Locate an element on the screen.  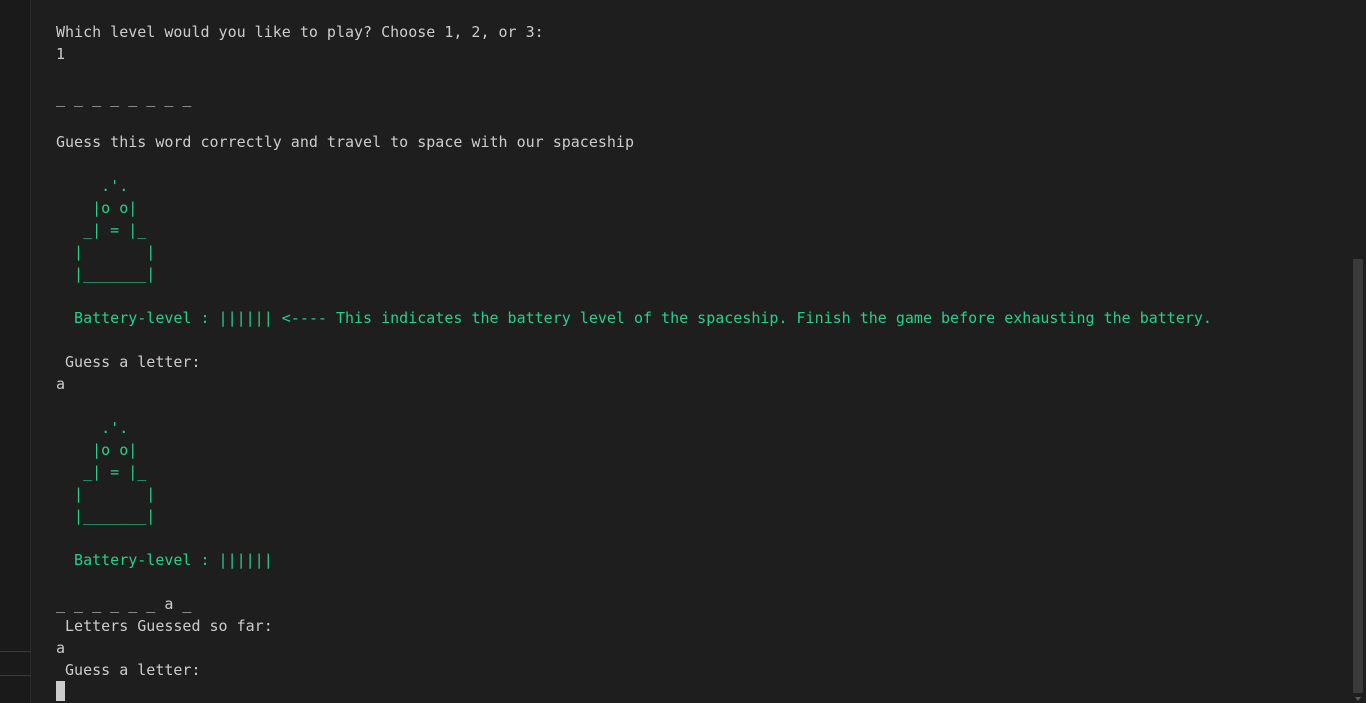
terminal-line: Battery-level : |||||| is located at coordinates (164, 560).